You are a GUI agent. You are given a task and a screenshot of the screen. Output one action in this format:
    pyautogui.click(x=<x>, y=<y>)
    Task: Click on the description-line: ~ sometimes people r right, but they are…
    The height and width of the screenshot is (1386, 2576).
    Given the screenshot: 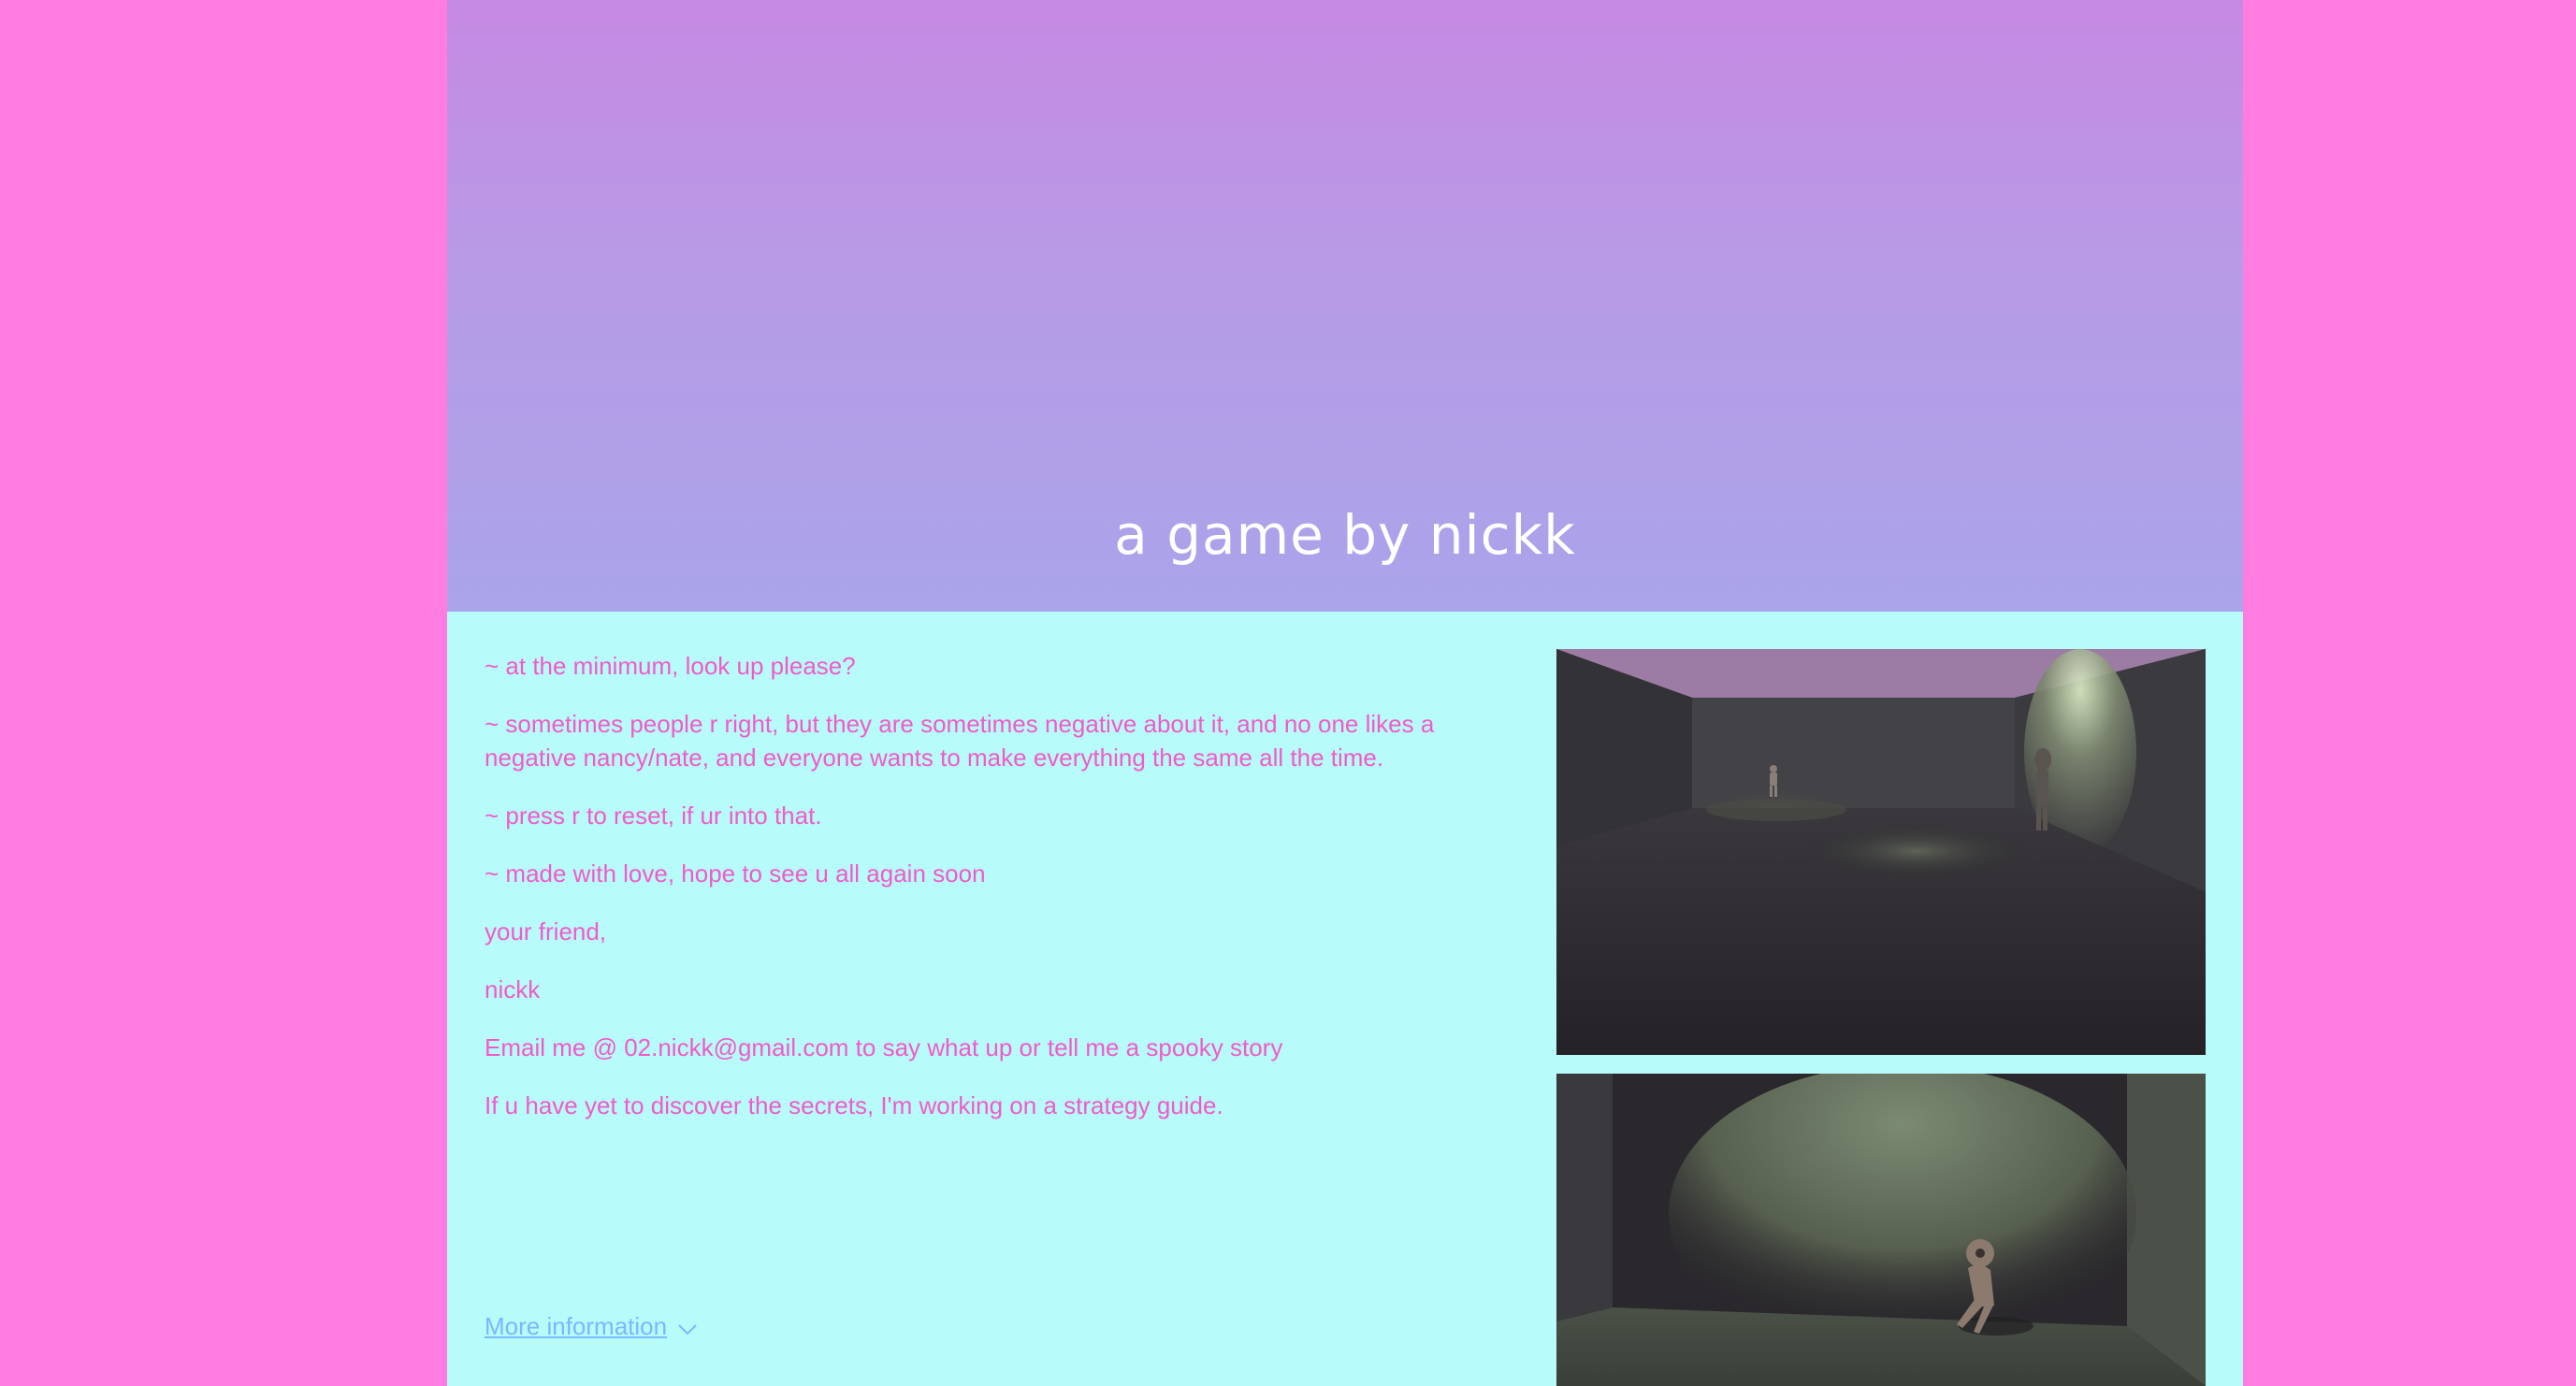 What is the action you would take?
    pyautogui.click(x=960, y=741)
    